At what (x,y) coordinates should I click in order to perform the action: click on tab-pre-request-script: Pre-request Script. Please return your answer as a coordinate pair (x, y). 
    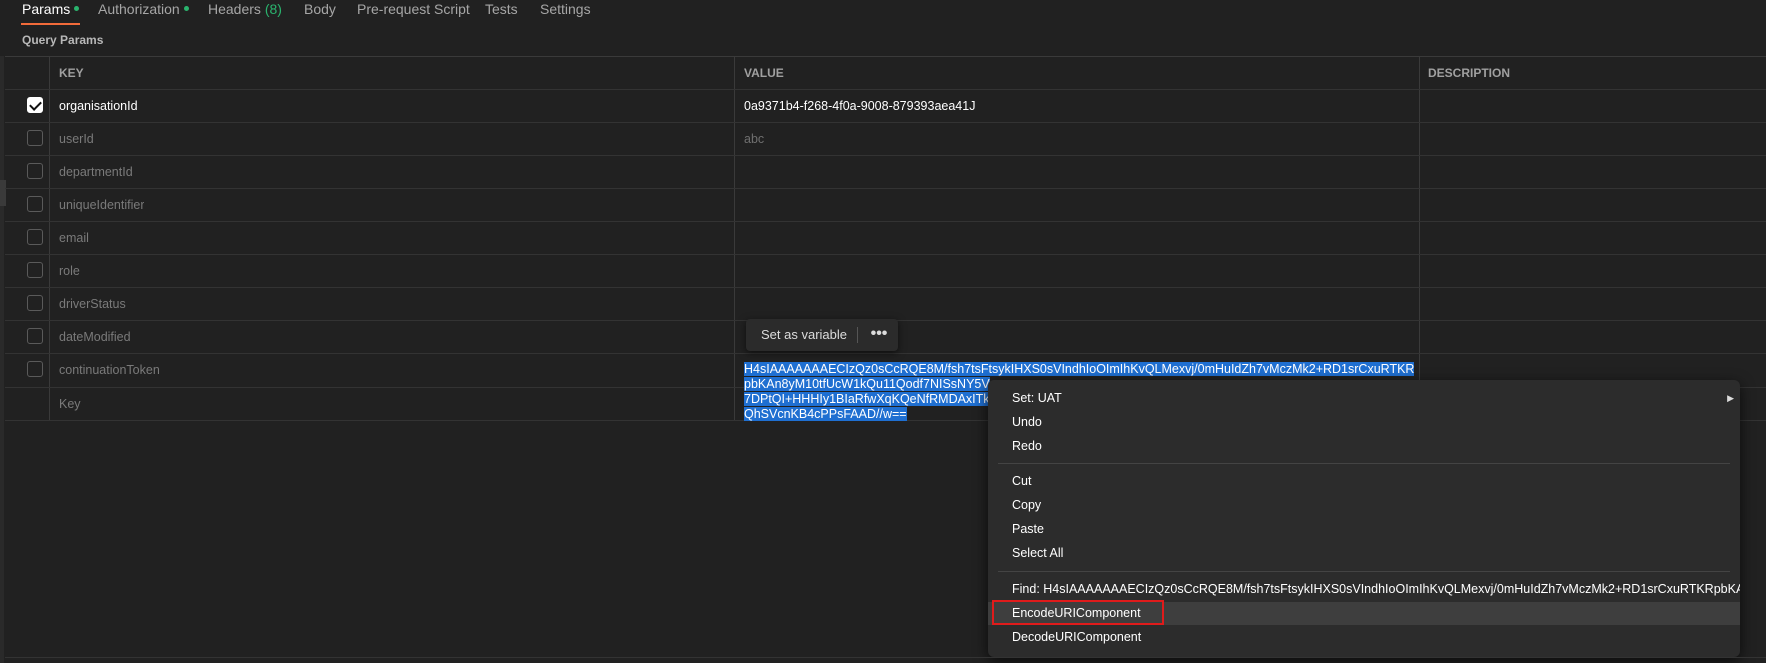
    Looking at the image, I should click on (413, 12).